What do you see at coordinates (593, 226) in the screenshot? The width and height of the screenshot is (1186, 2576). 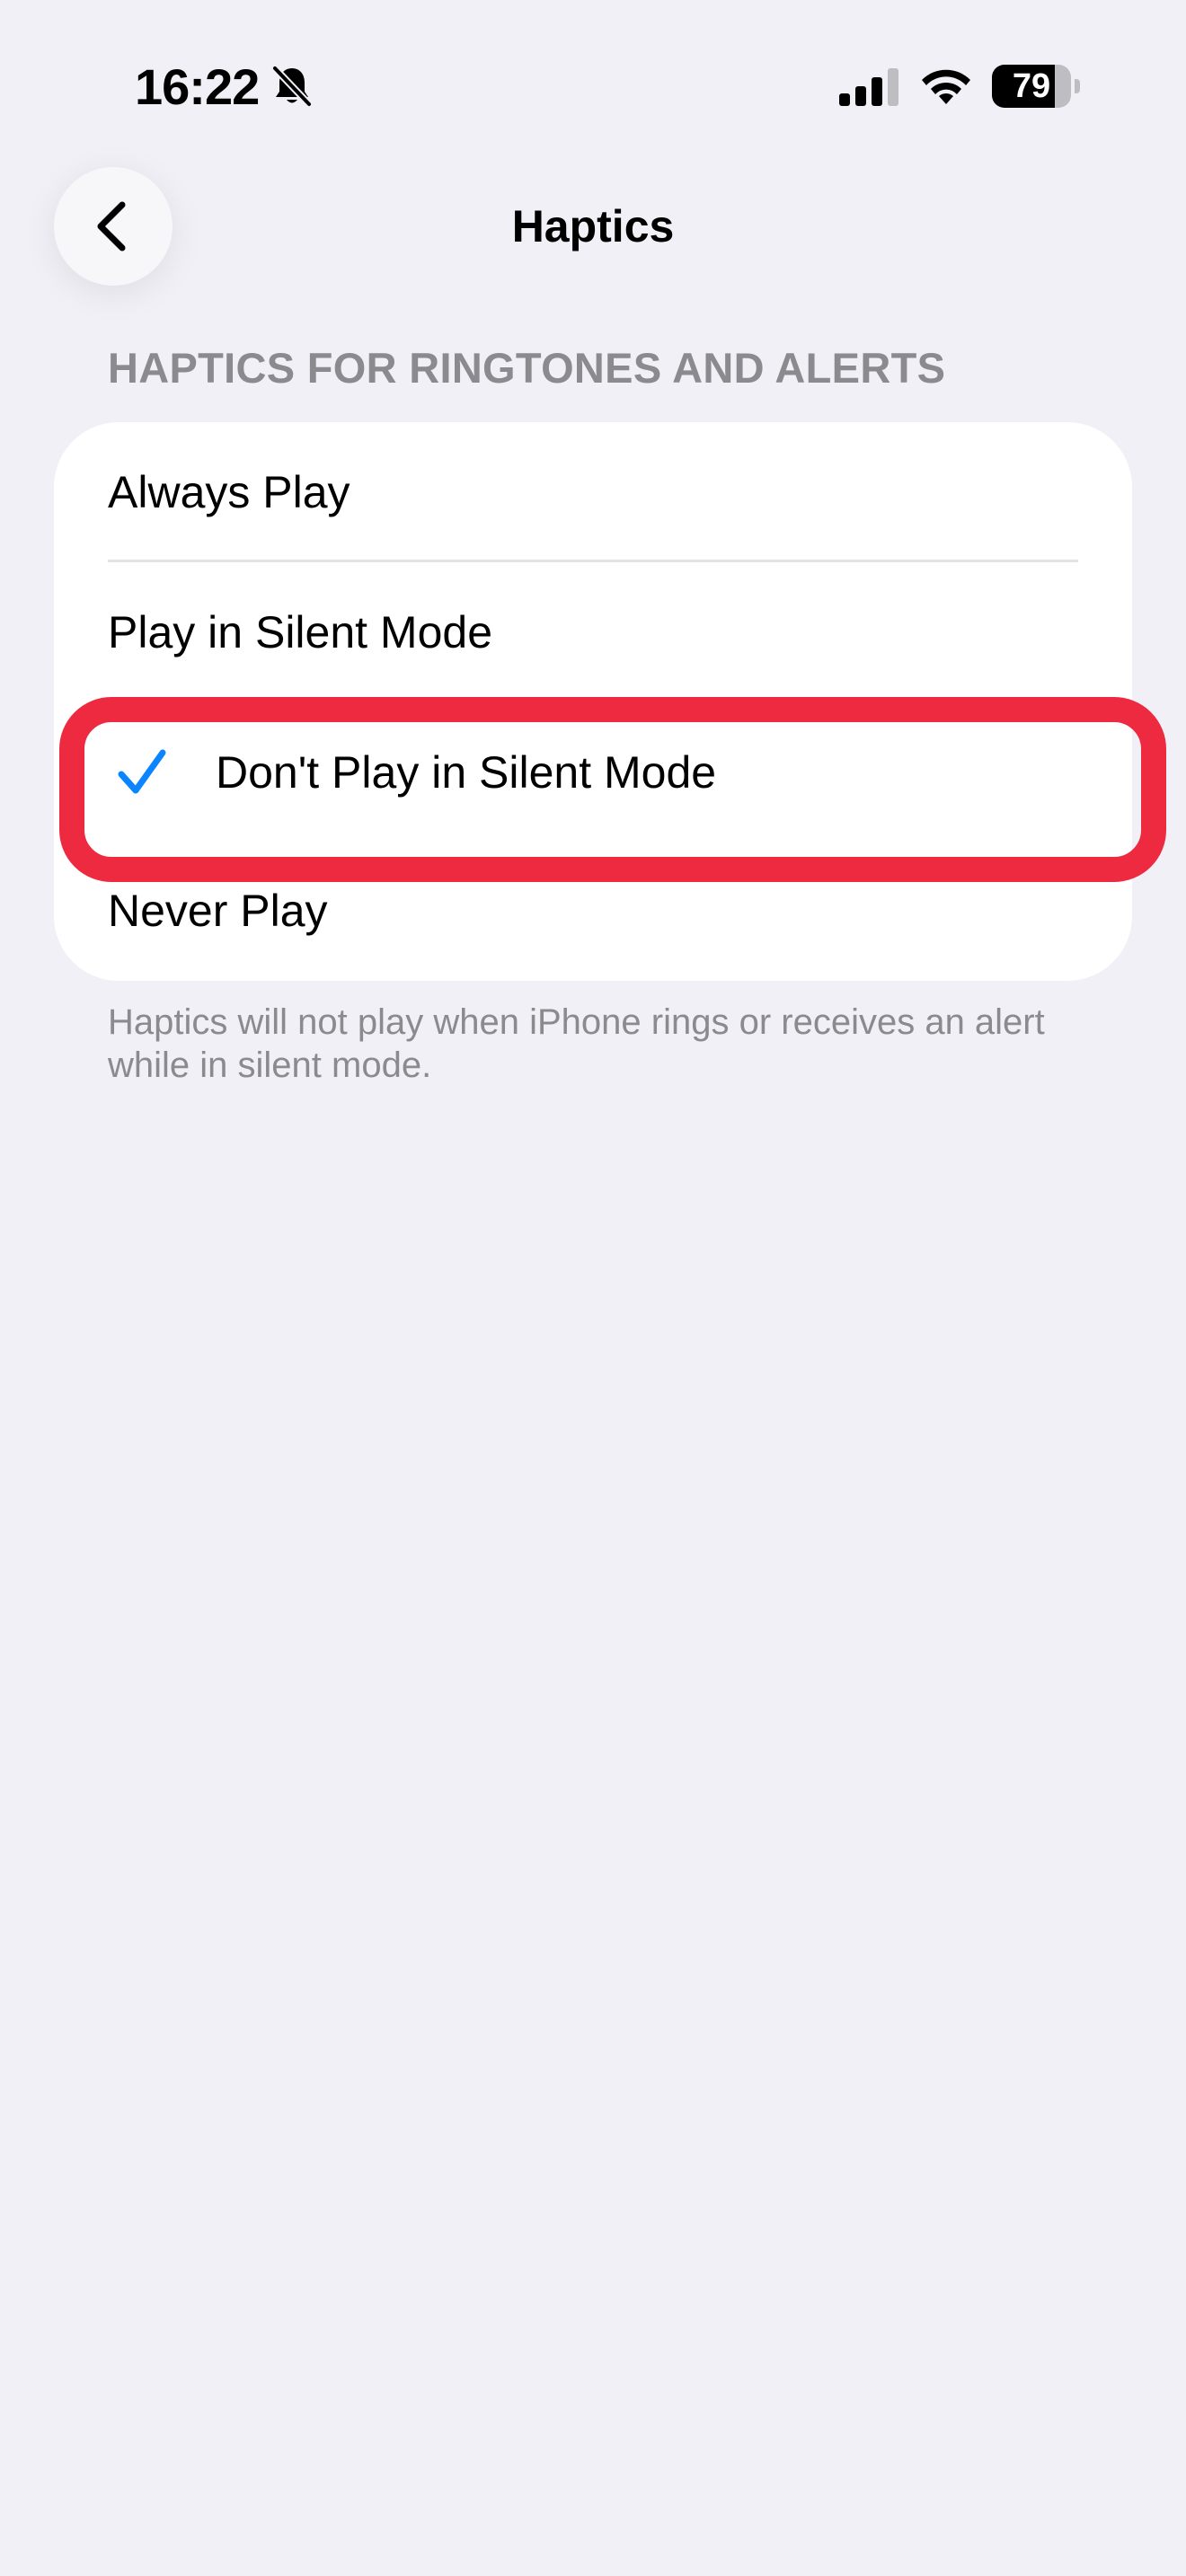 I see `page-title: Haptics` at bounding box center [593, 226].